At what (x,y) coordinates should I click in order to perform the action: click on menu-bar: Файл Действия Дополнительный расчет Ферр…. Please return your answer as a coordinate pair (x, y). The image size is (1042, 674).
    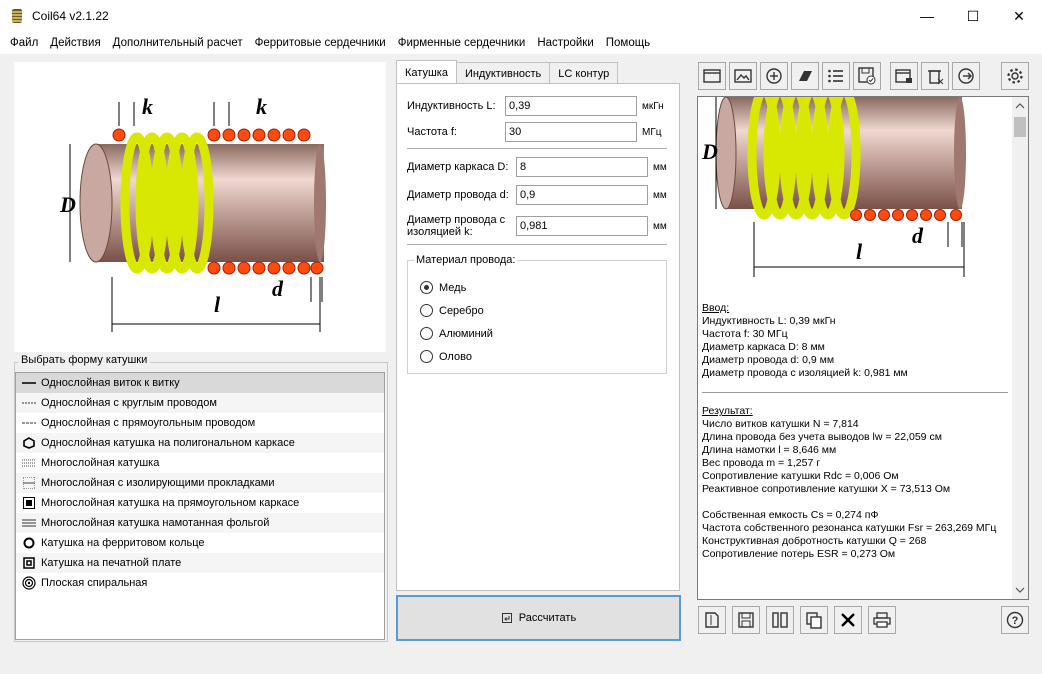
    Looking at the image, I should click on (521, 43).